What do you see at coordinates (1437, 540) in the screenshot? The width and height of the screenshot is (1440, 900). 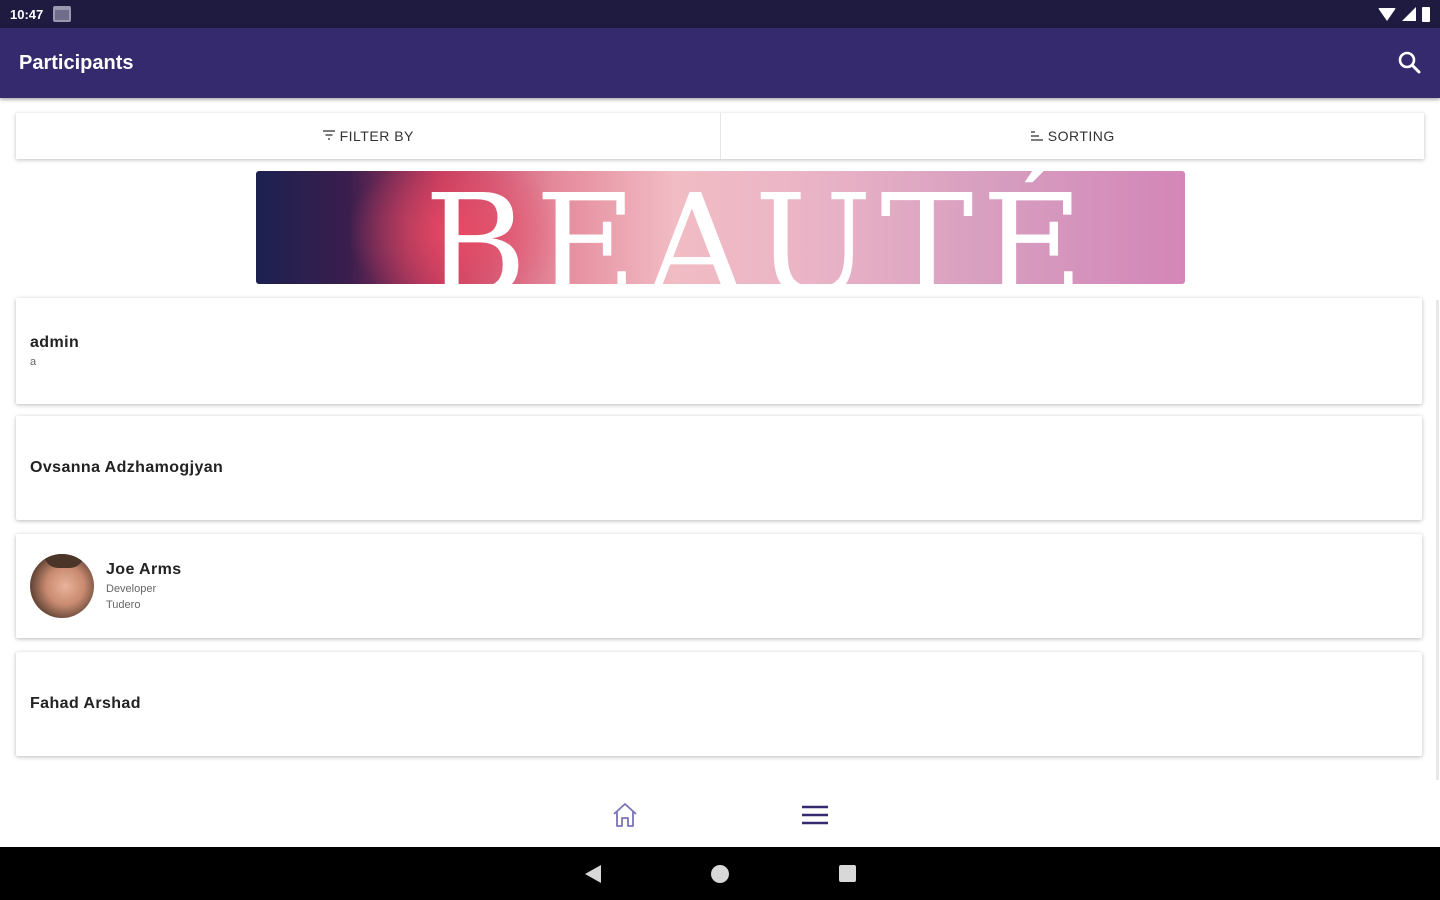 I see `scrollbar` at bounding box center [1437, 540].